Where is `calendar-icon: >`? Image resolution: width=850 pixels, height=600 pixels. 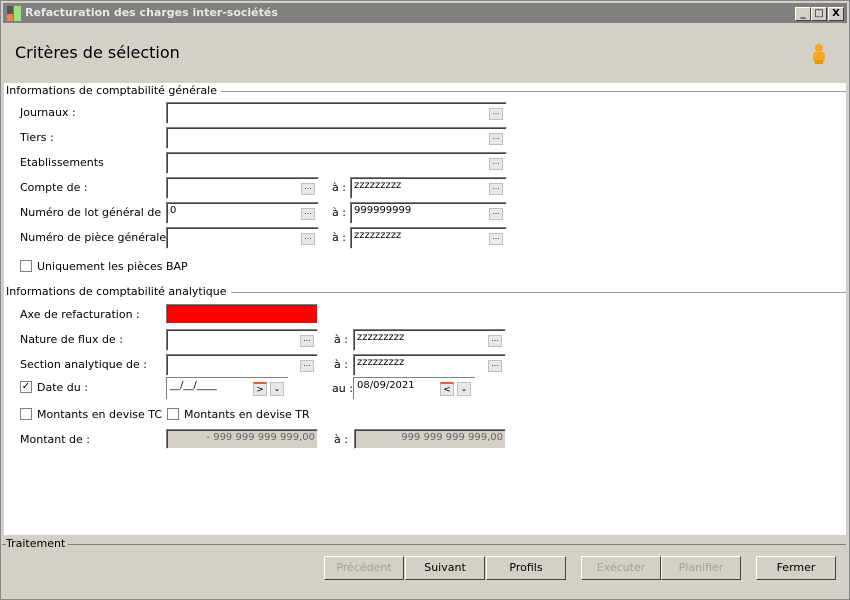 calendar-icon: > is located at coordinates (260, 389).